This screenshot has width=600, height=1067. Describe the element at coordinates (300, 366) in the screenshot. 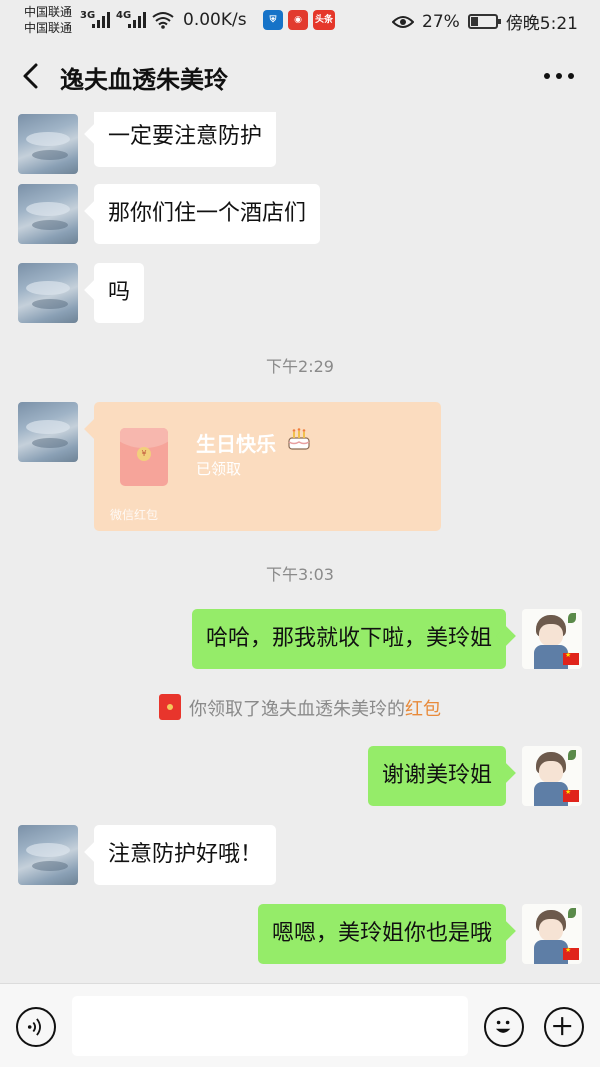

I see `timestamp: 下午2:29` at that location.